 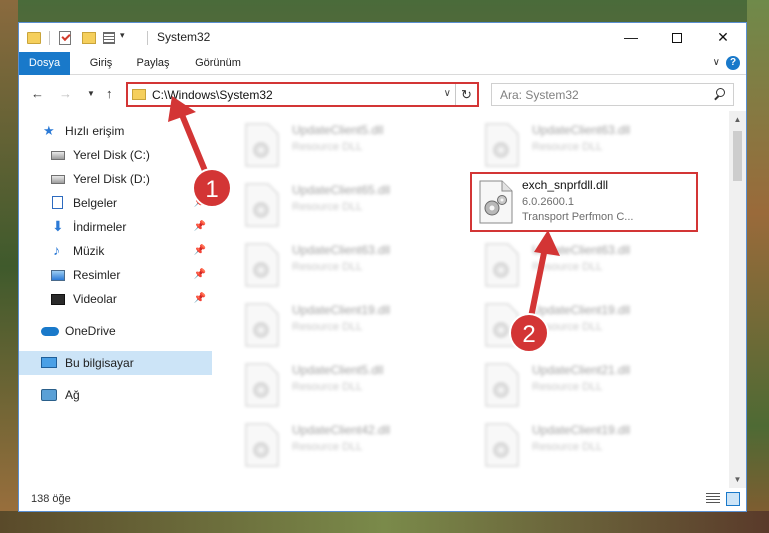 What do you see at coordinates (733, 63) in the screenshot?
I see `help-icon: ?` at bounding box center [733, 63].